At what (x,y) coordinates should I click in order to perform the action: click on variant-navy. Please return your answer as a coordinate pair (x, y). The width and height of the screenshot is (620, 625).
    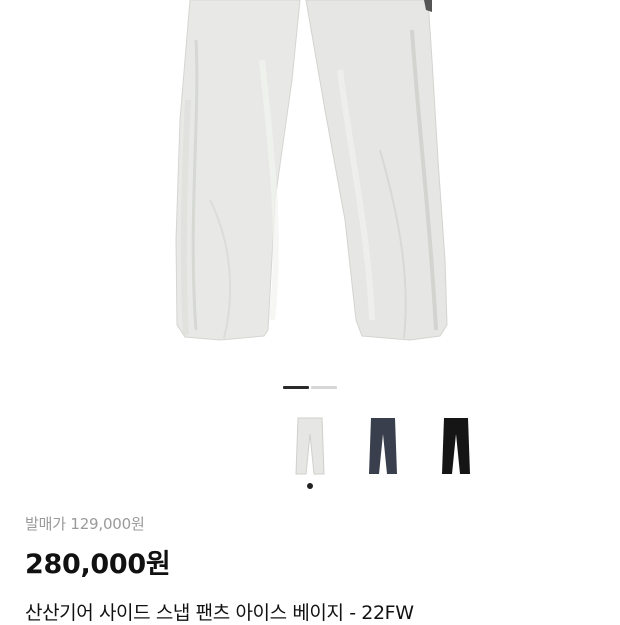
    Looking at the image, I should click on (383, 446).